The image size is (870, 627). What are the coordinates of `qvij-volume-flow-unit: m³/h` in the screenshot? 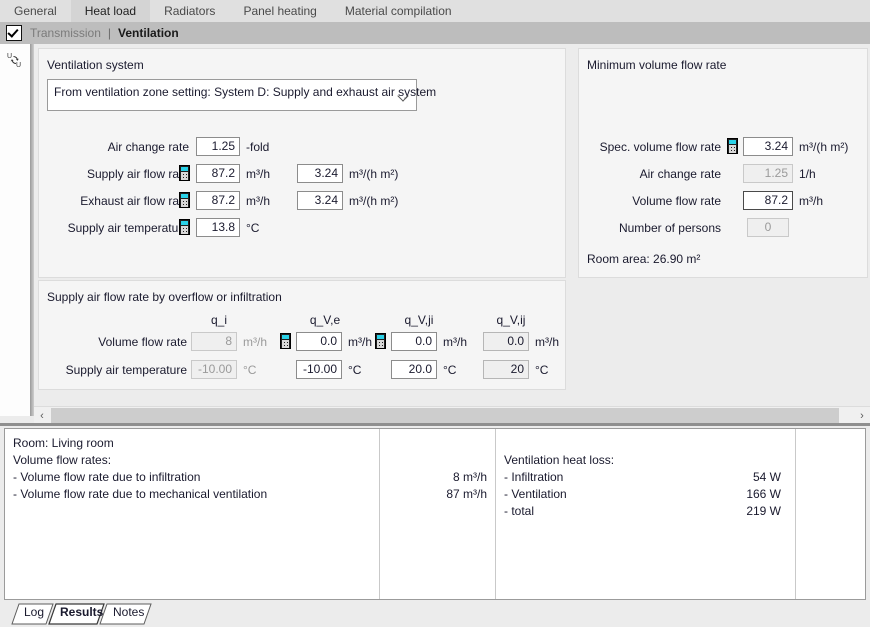 It's located at (547, 342).